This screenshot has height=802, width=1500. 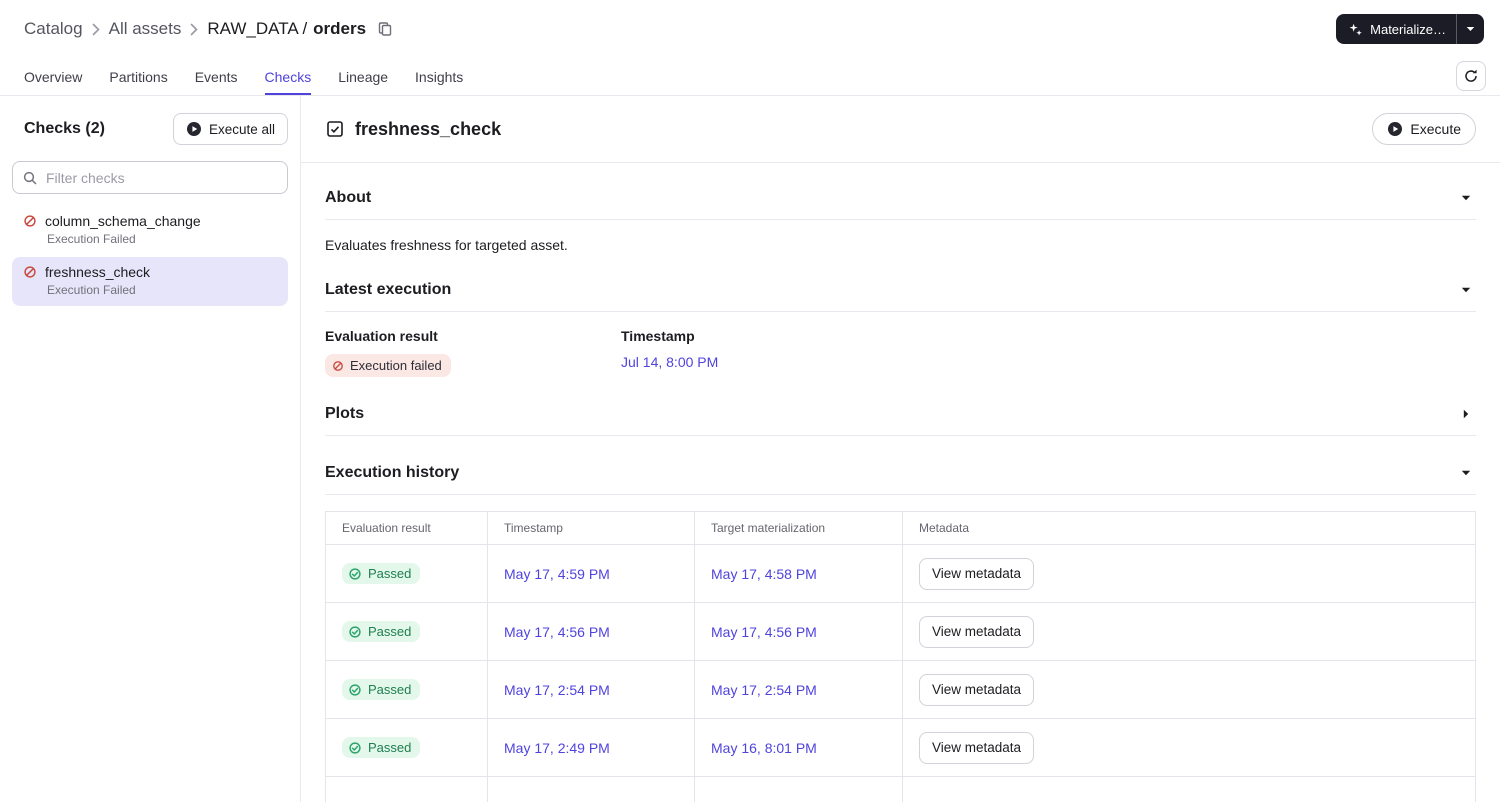 What do you see at coordinates (64, 128) in the screenshot?
I see `checks-count-title: Checks (2)` at bounding box center [64, 128].